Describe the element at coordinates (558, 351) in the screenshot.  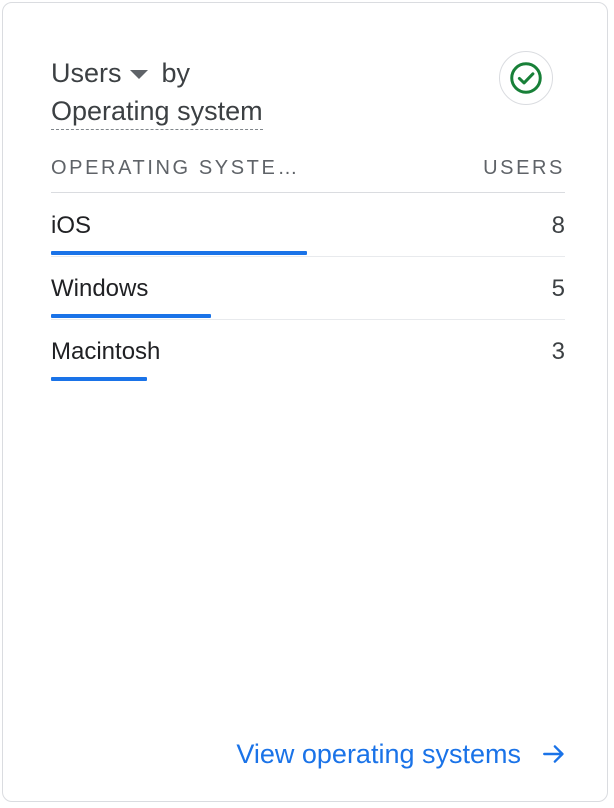
I see `row-value: 3` at that location.